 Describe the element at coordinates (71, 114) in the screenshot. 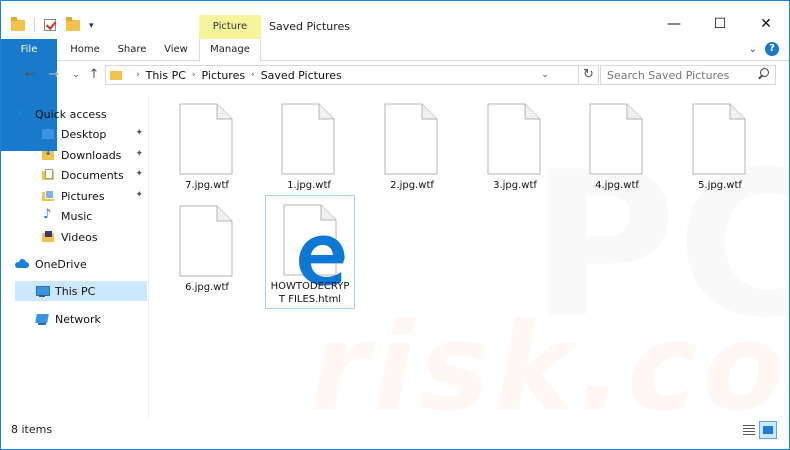

I see `sidebar-item-label: Quick access` at that location.